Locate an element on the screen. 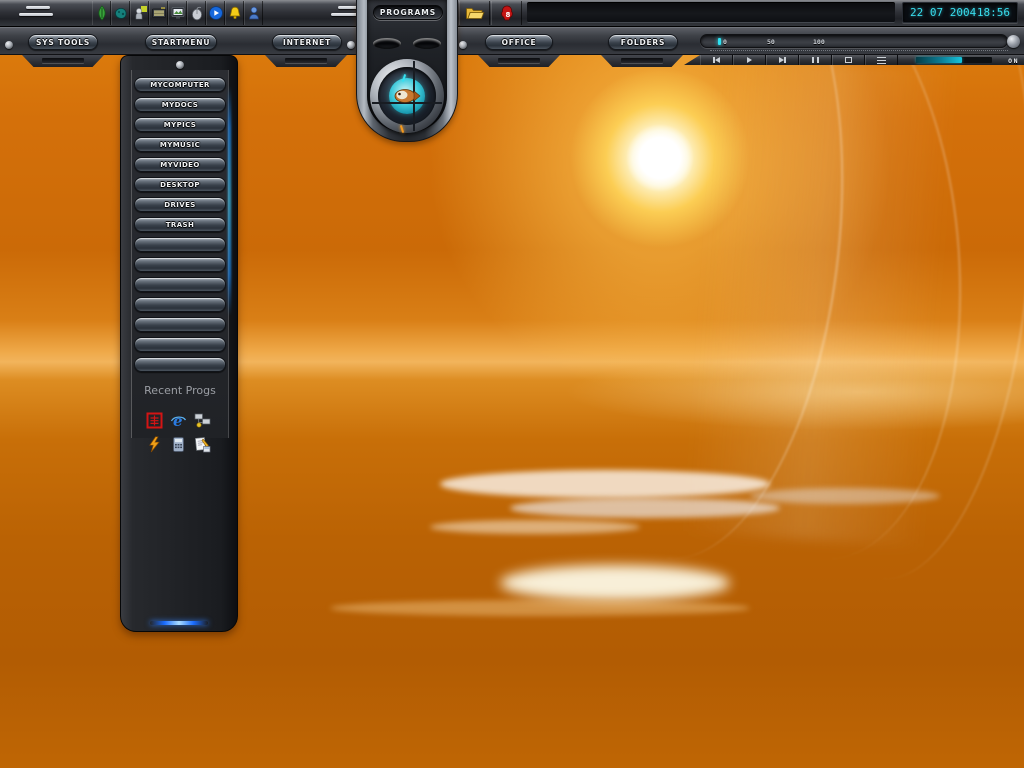  media-pause-button is located at coordinates (815, 60).